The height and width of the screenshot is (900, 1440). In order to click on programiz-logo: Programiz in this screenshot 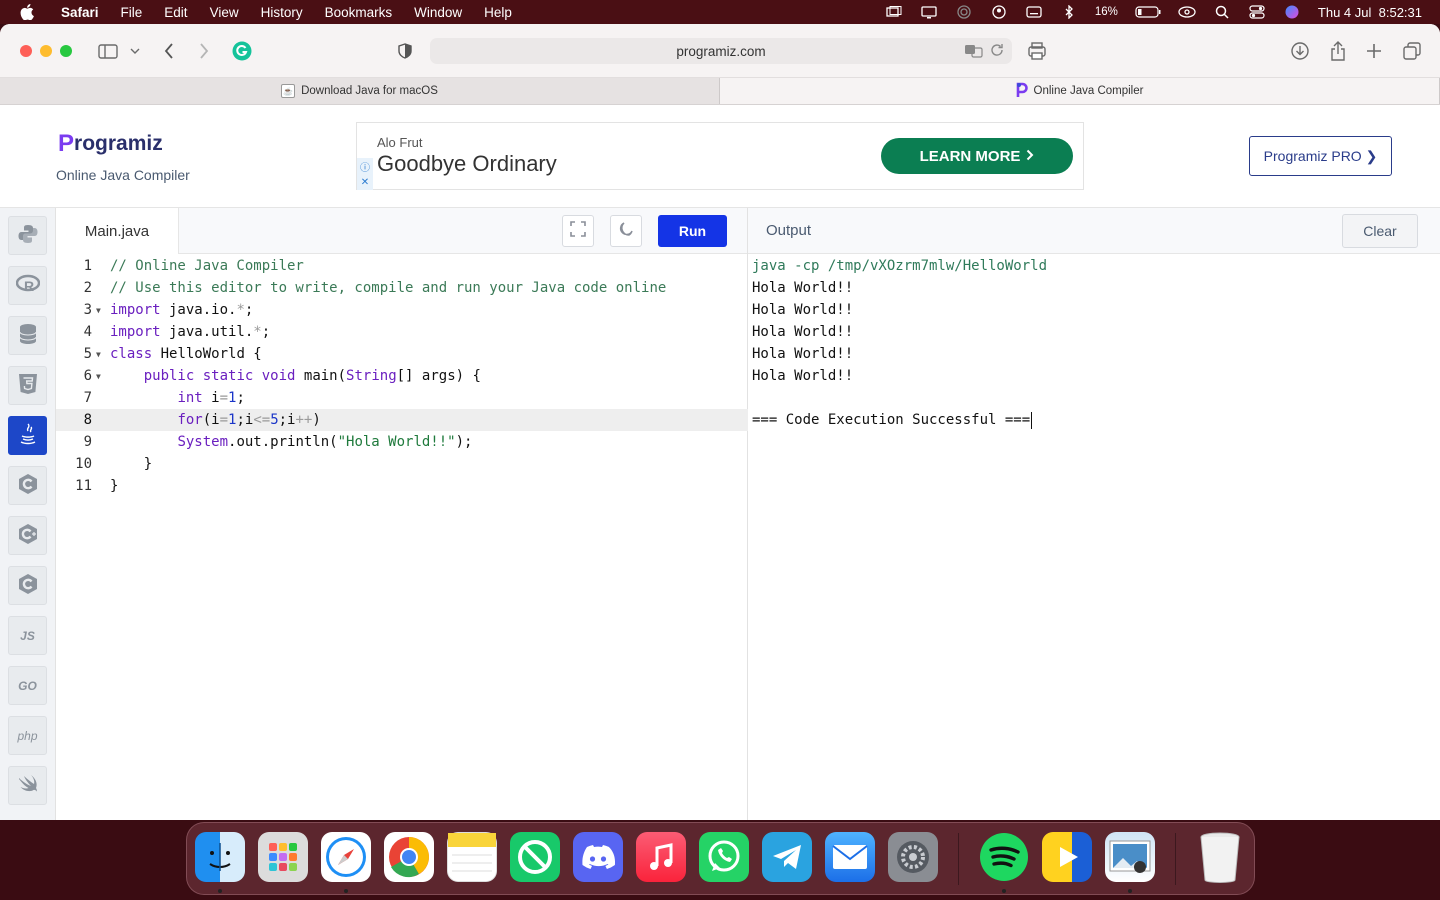, I will do `click(110, 144)`.